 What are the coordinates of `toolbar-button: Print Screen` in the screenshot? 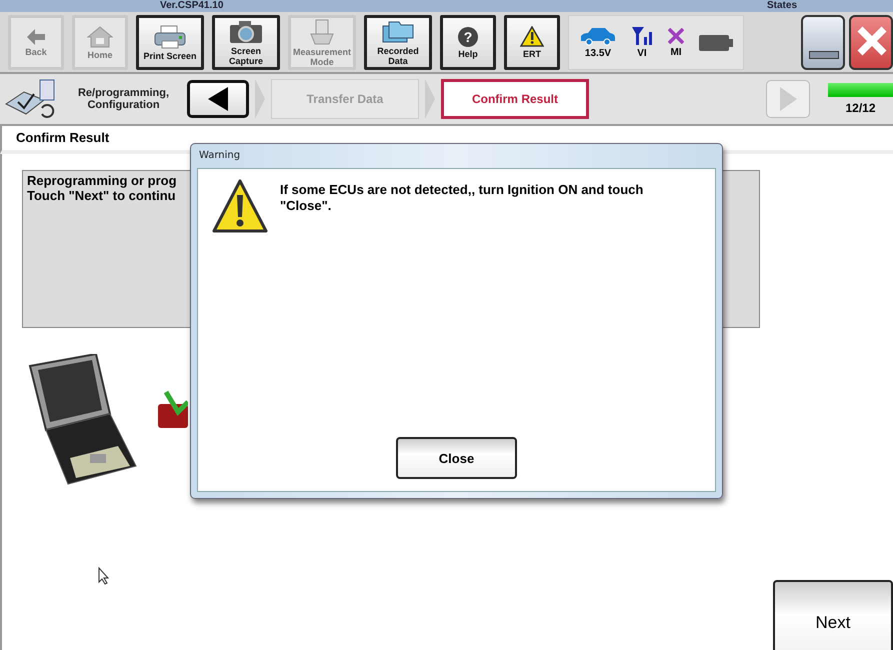 It's located at (170, 42).